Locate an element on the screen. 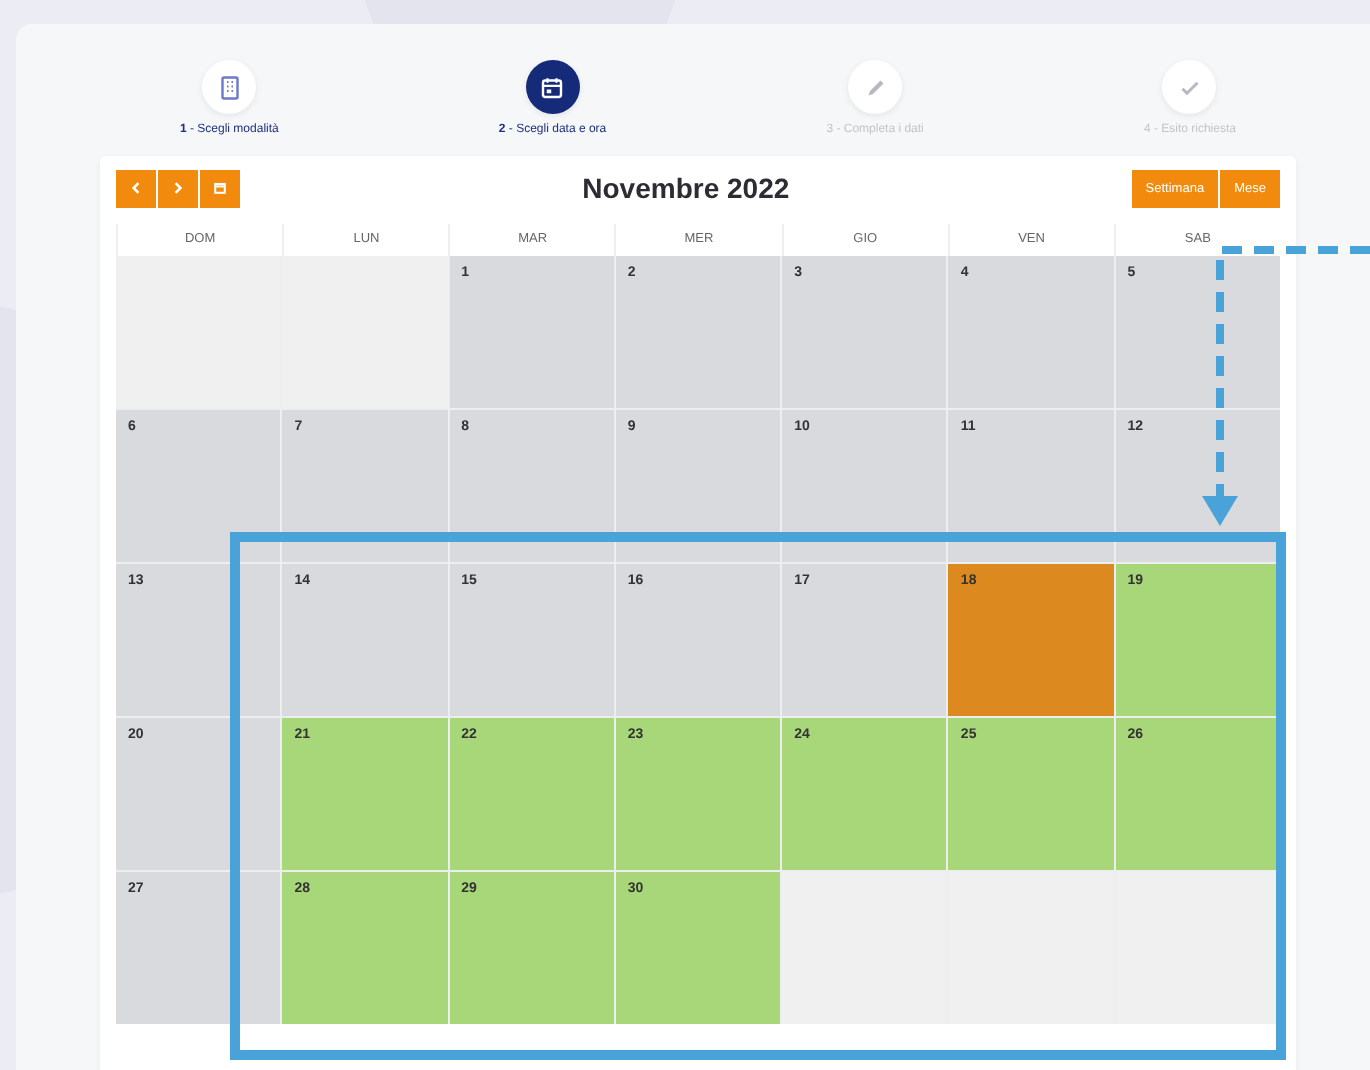 The height and width of the screenshot is (1070, 1370). chevron-right-icon is located at coordinates (178, 188).